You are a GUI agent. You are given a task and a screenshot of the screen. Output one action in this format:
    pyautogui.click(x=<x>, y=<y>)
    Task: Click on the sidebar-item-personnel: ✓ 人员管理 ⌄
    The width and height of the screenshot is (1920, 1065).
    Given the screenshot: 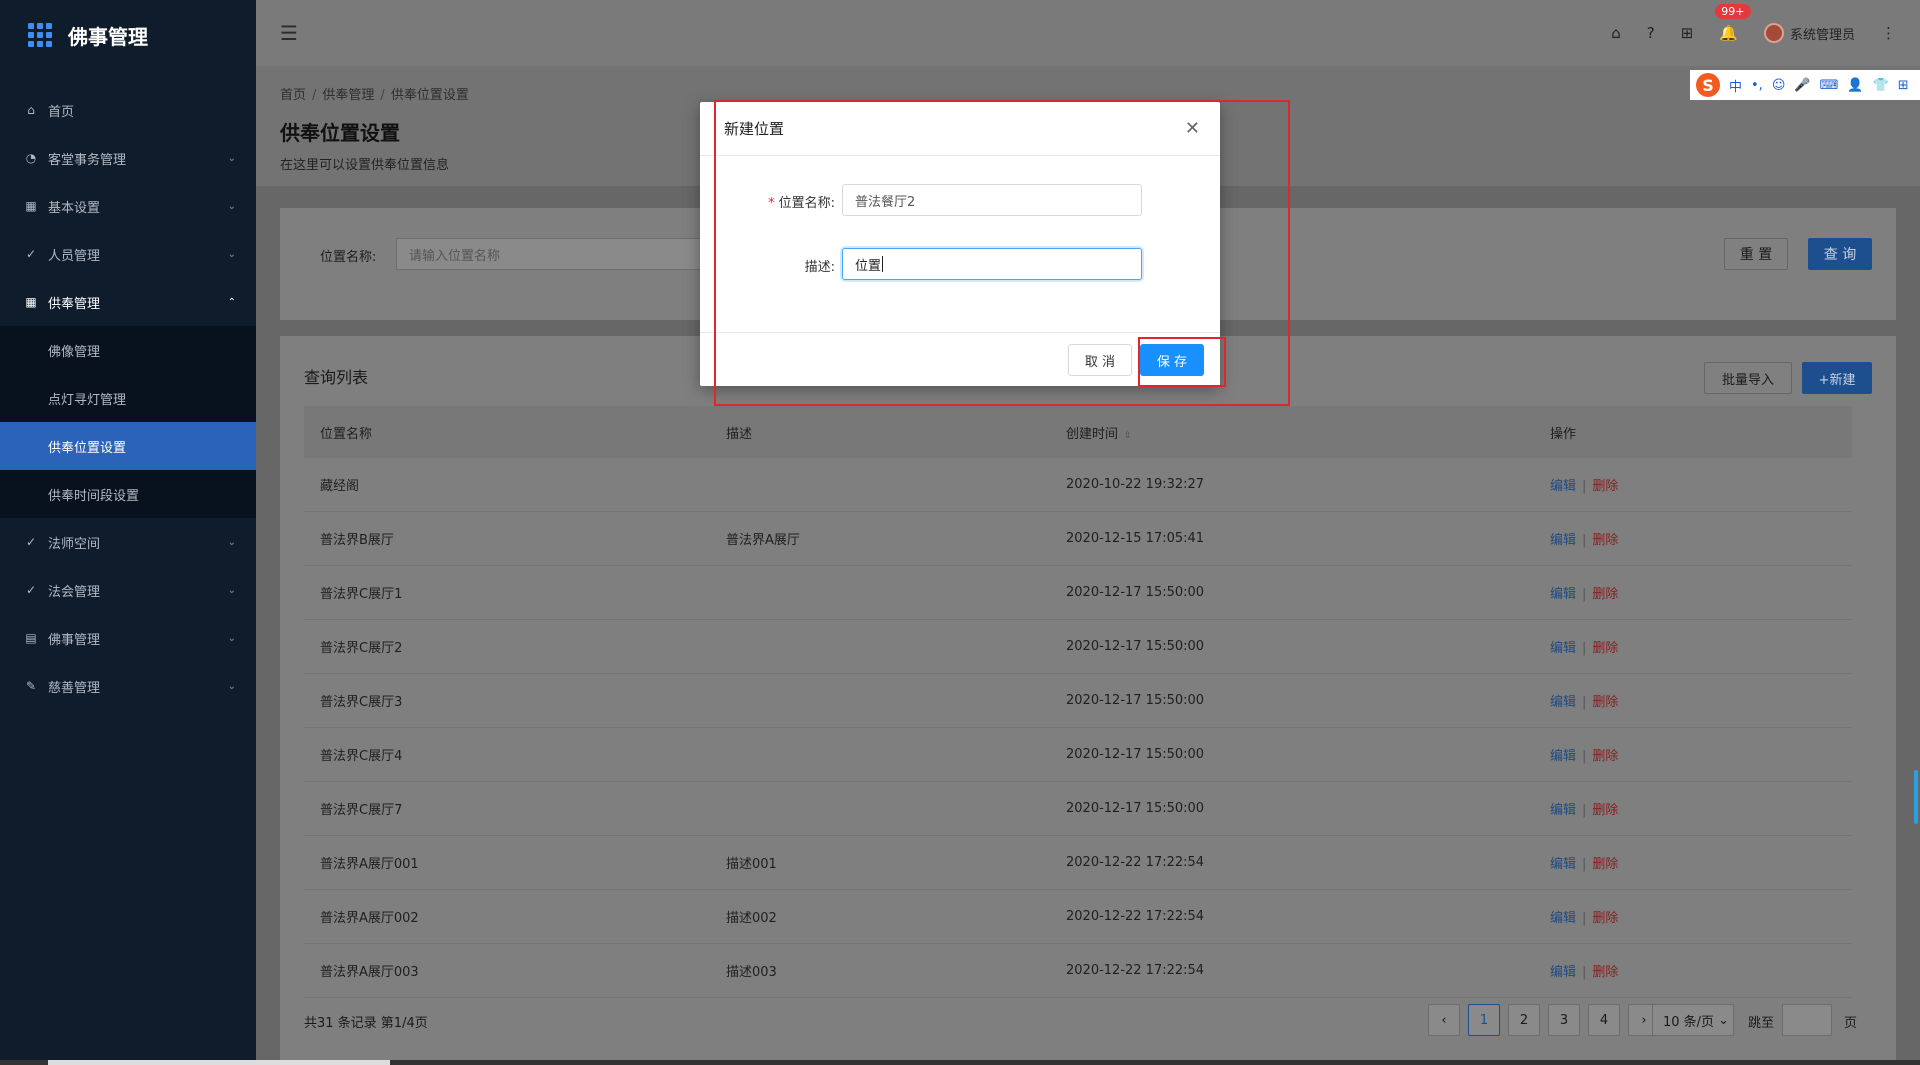 What is the action you would take?
    pyautogui.click(x=128, y=254)
    